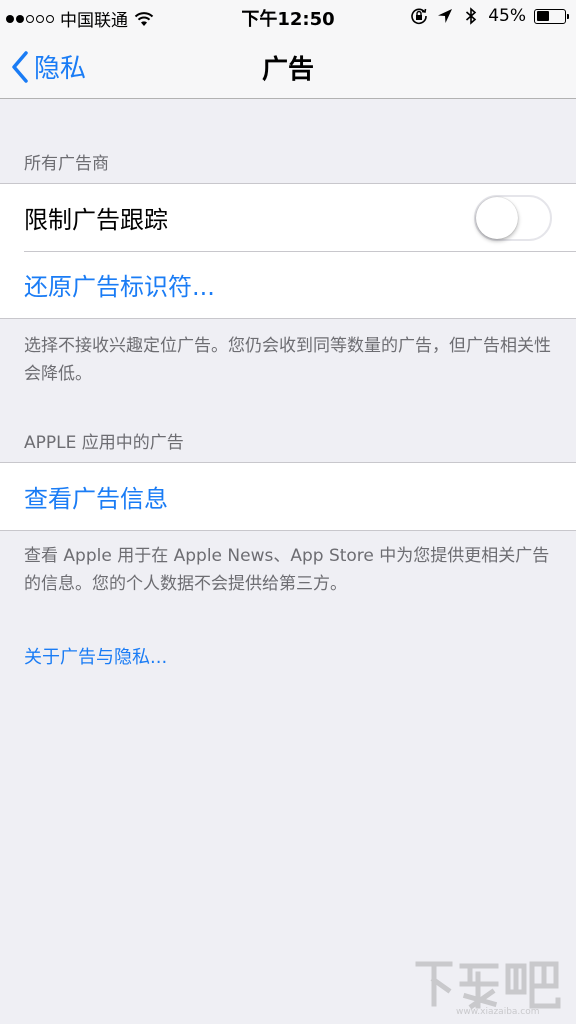 The height and width of the screenshot is (1024, 576). I want to click on section-header-apple-apps: APPLE 应用中的广告, so click(104, 443).